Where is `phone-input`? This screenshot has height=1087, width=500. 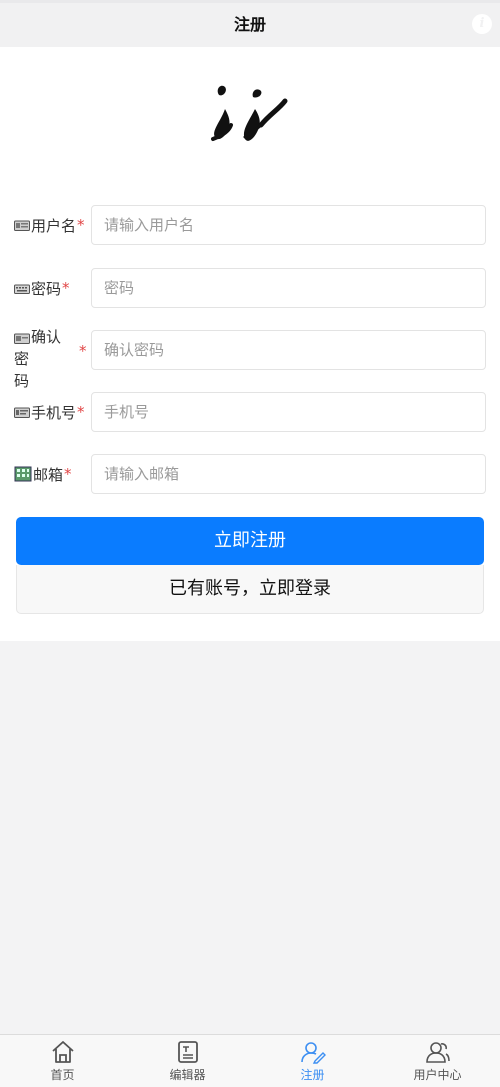 phone-input is located at coordinates (278, 412).